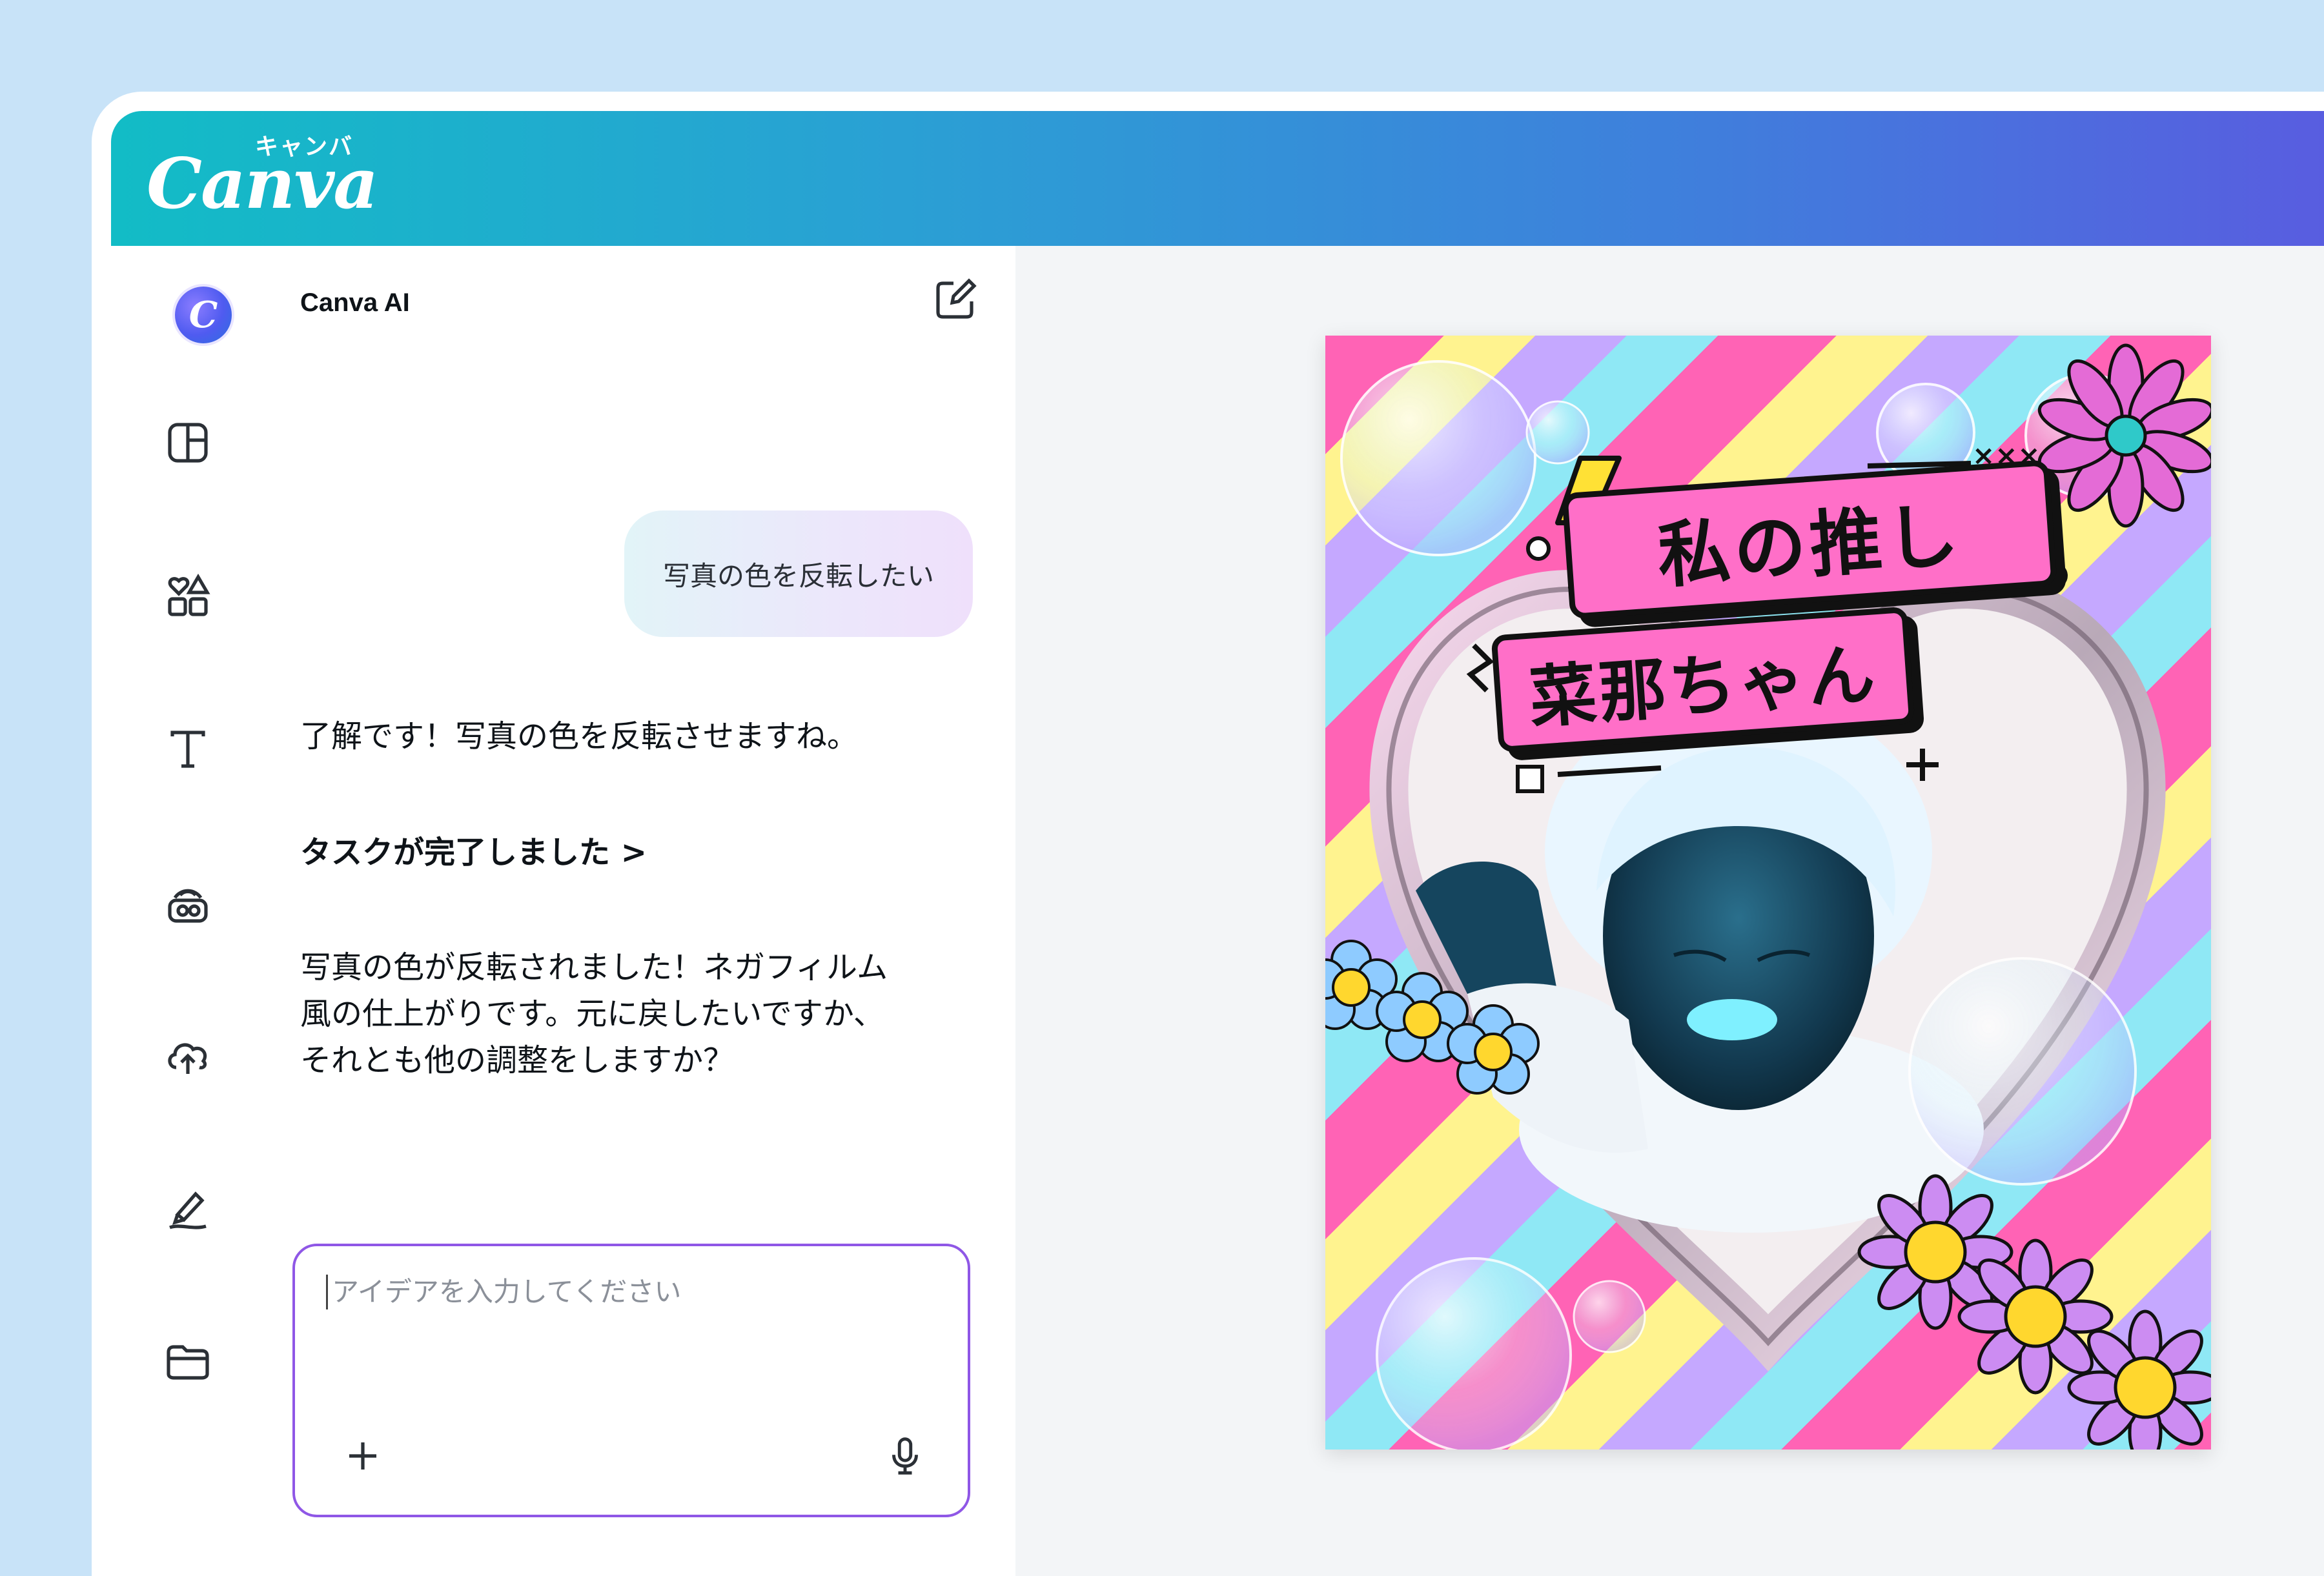 The height and width of the screenshot is (1576, 2324). I want to click on microphone-icon, so click(905, 1456).